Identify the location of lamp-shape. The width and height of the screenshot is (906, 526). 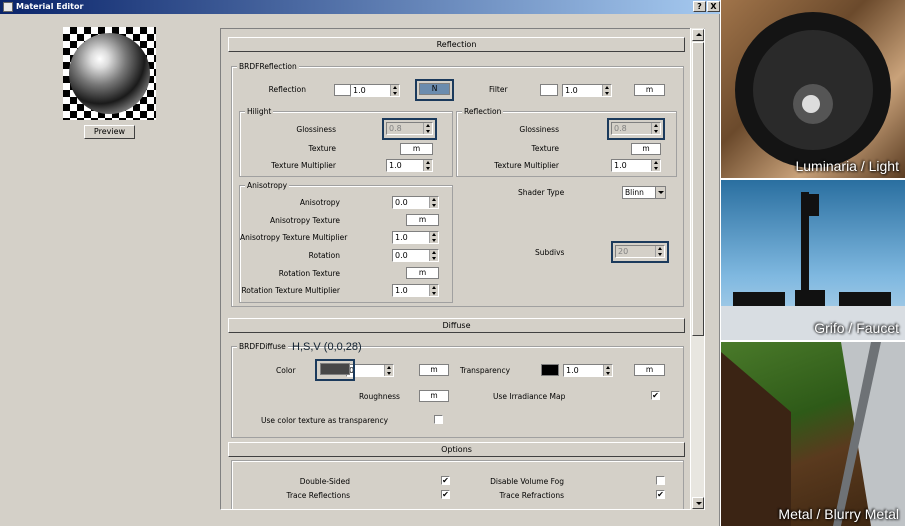
(813, 90).